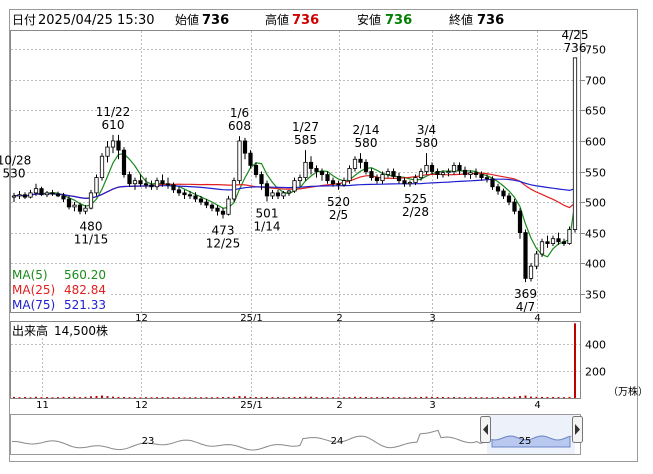 The image size is (653, 474). Describe the element at coordinates (267, 213) in the screenshot. I see `annotation-text: 501` at that location.